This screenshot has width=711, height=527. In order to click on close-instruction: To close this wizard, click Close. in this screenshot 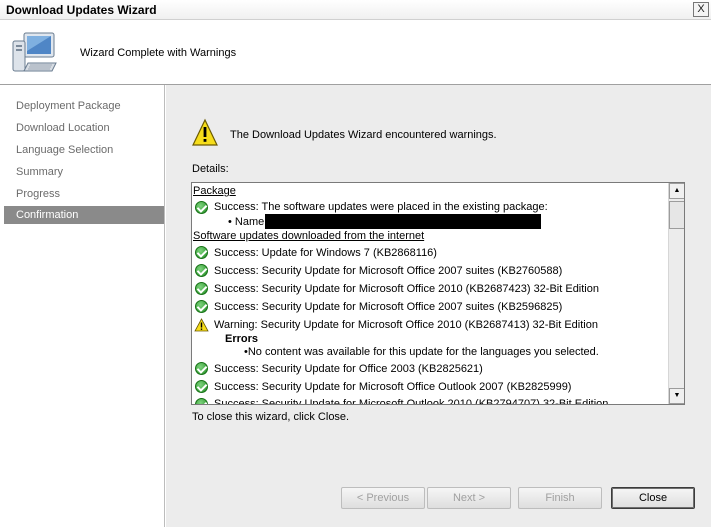, I will do `click(271, 417)`.